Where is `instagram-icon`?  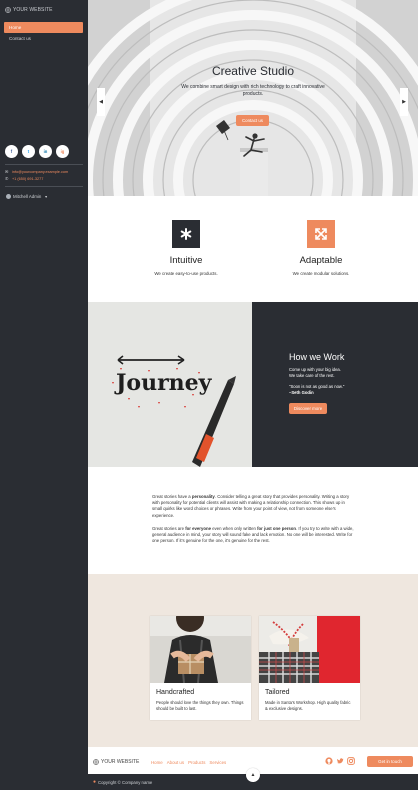 instagram-icon is located at coordinates (351, 761).